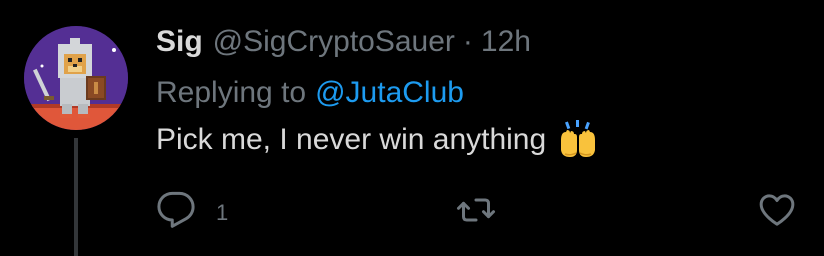 The height and width of the screenshot is (256, 824). Describe the element at coordinates (578, 140) in the screenshot. I see `raising-hands-emoji` at that location.